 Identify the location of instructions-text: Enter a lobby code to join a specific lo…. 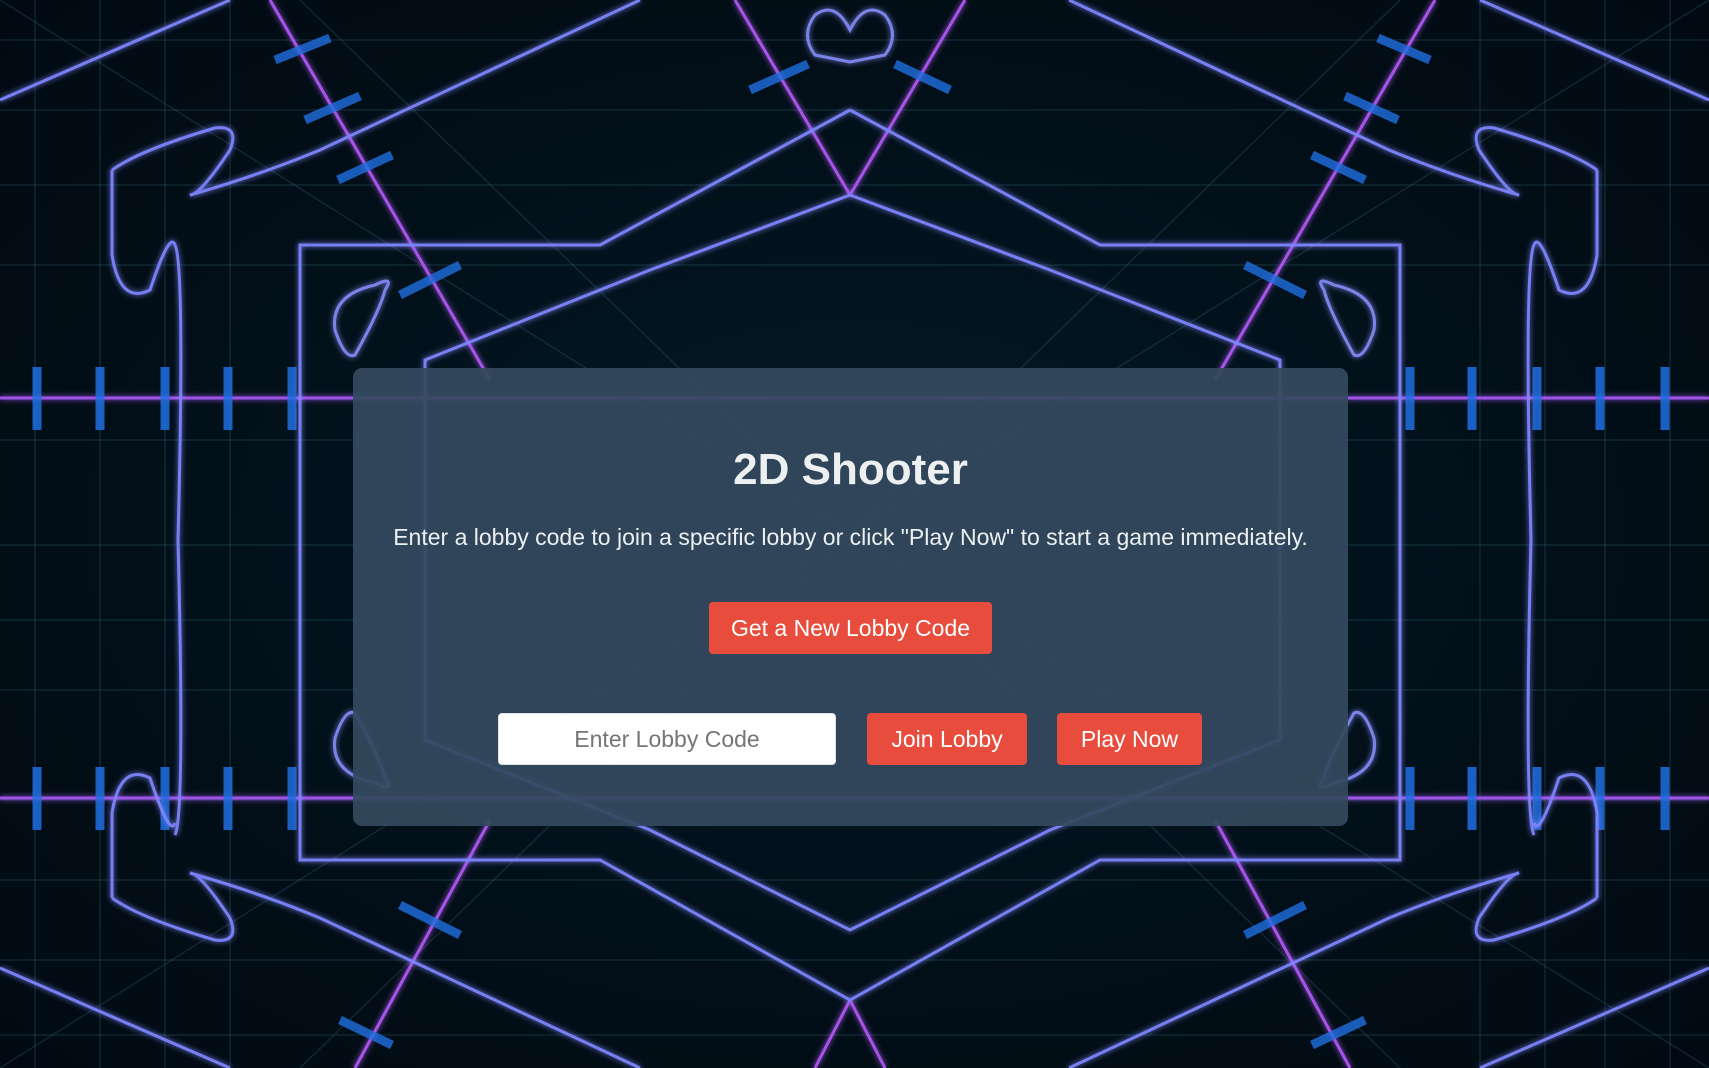
(850, 537).